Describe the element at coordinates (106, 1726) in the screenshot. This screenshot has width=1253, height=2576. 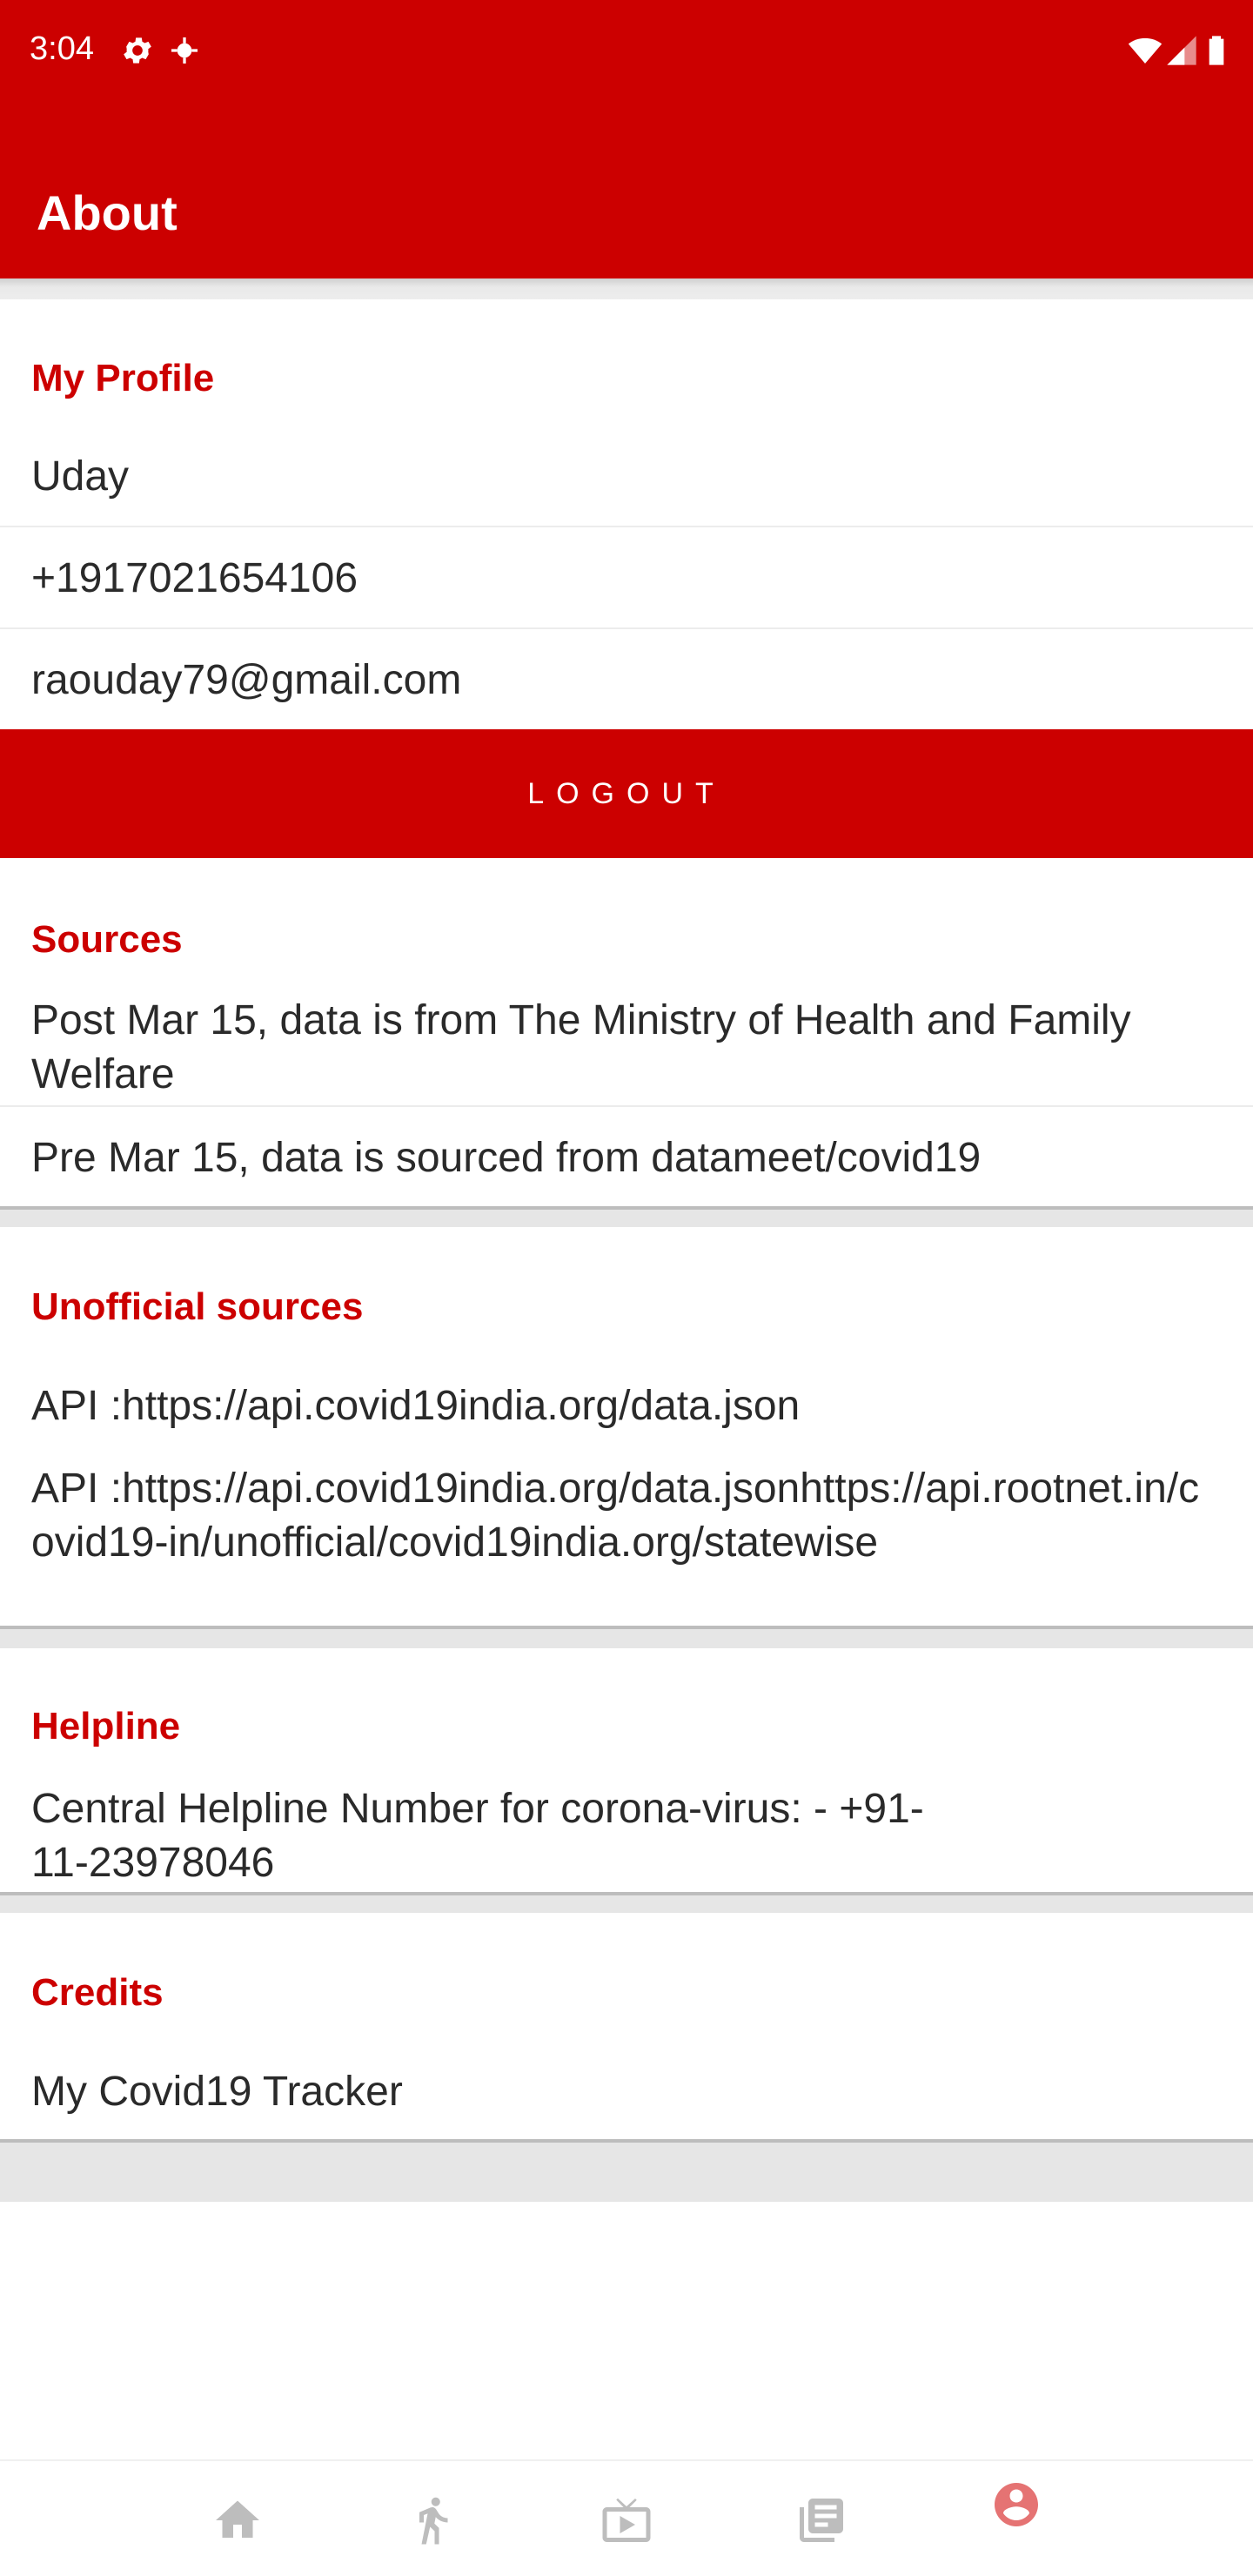
I see `helpline-section-header: Helpline` at that location.